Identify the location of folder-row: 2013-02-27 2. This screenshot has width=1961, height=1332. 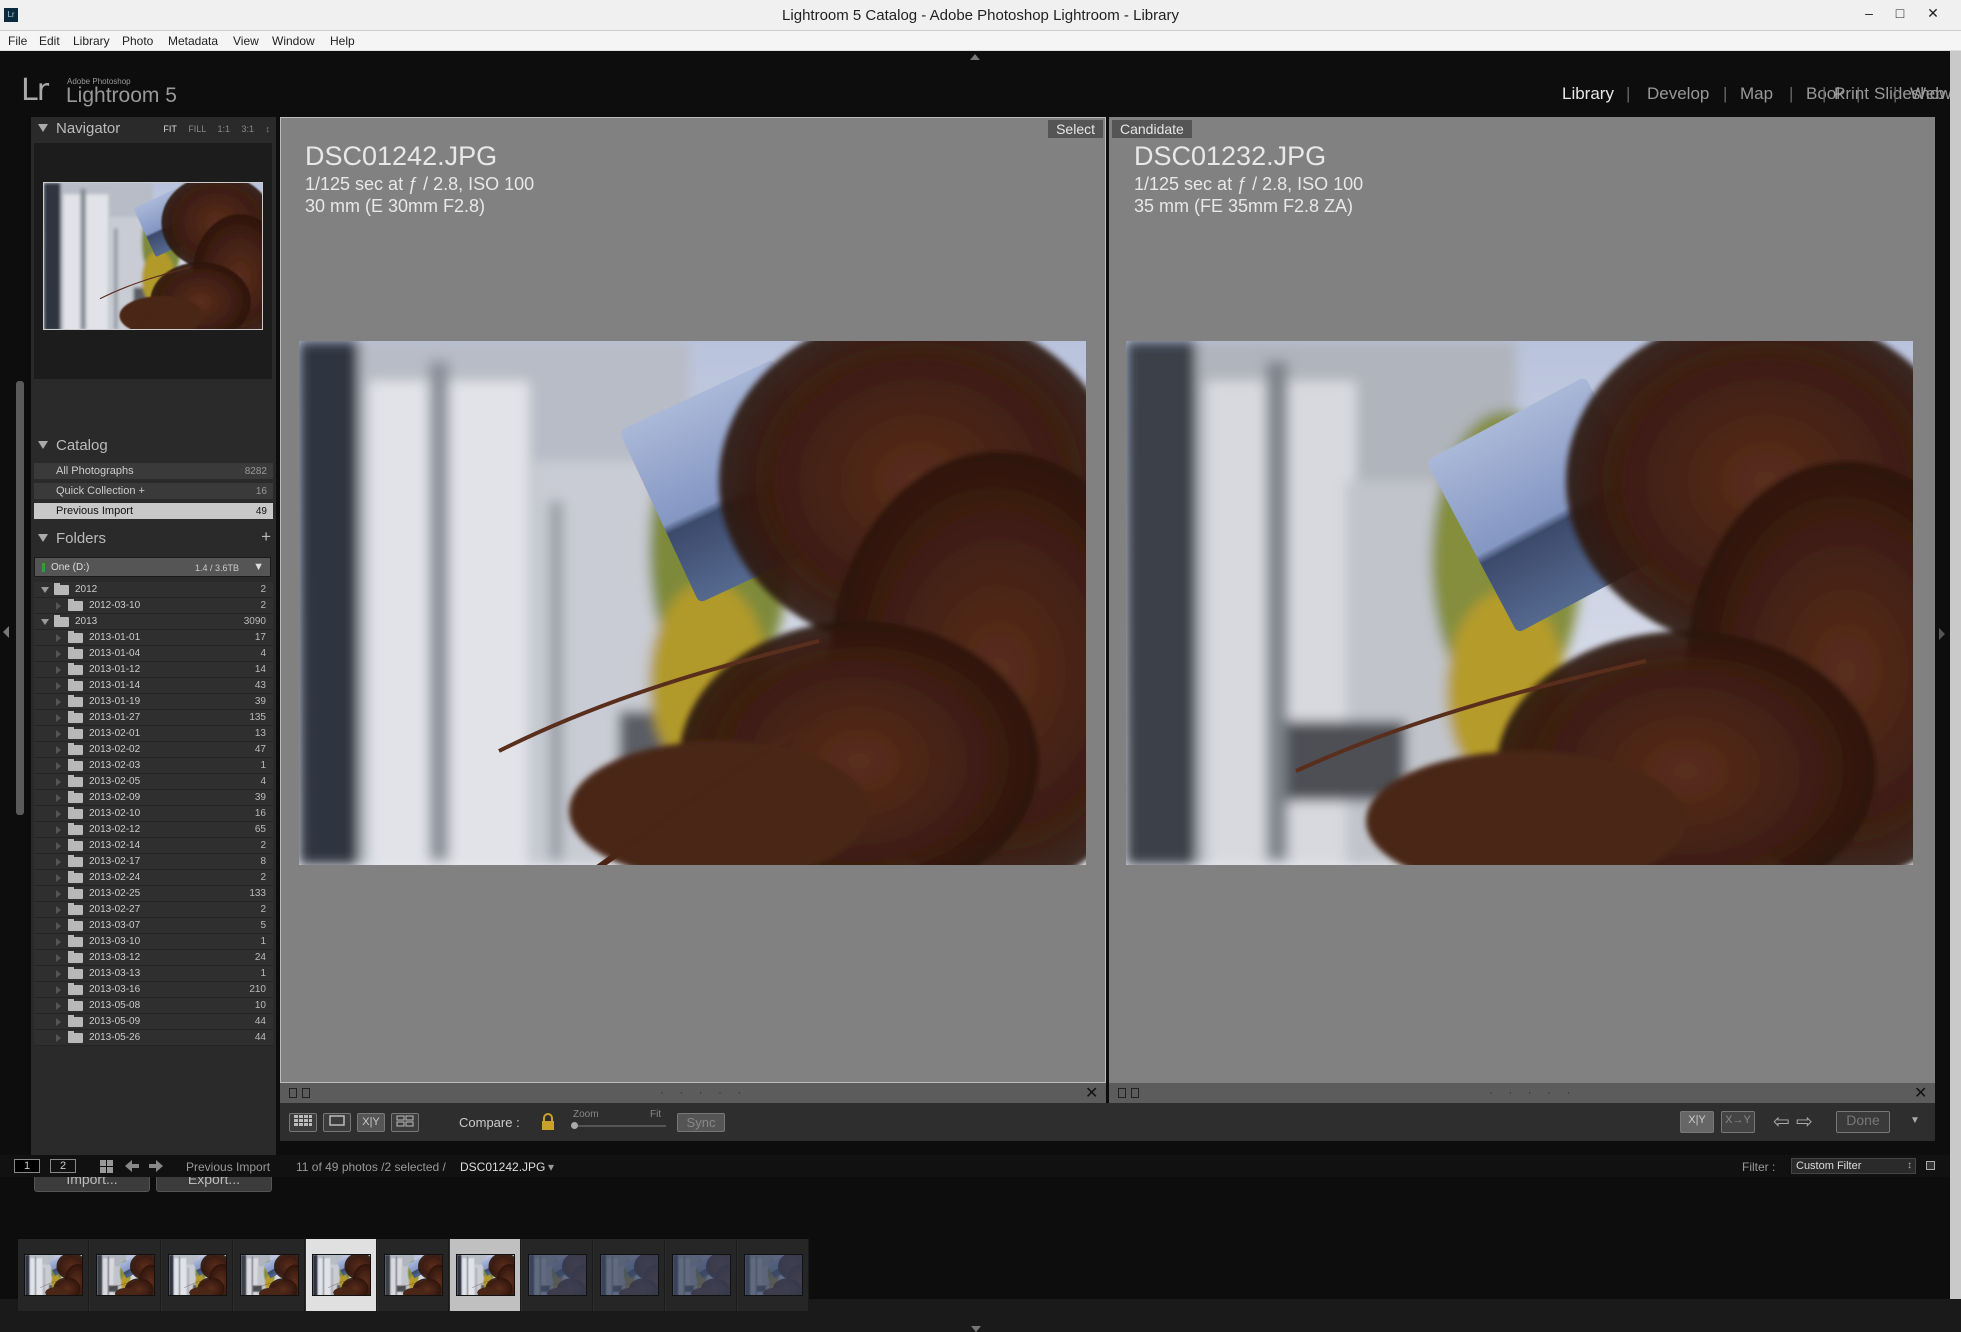
(153, 910).